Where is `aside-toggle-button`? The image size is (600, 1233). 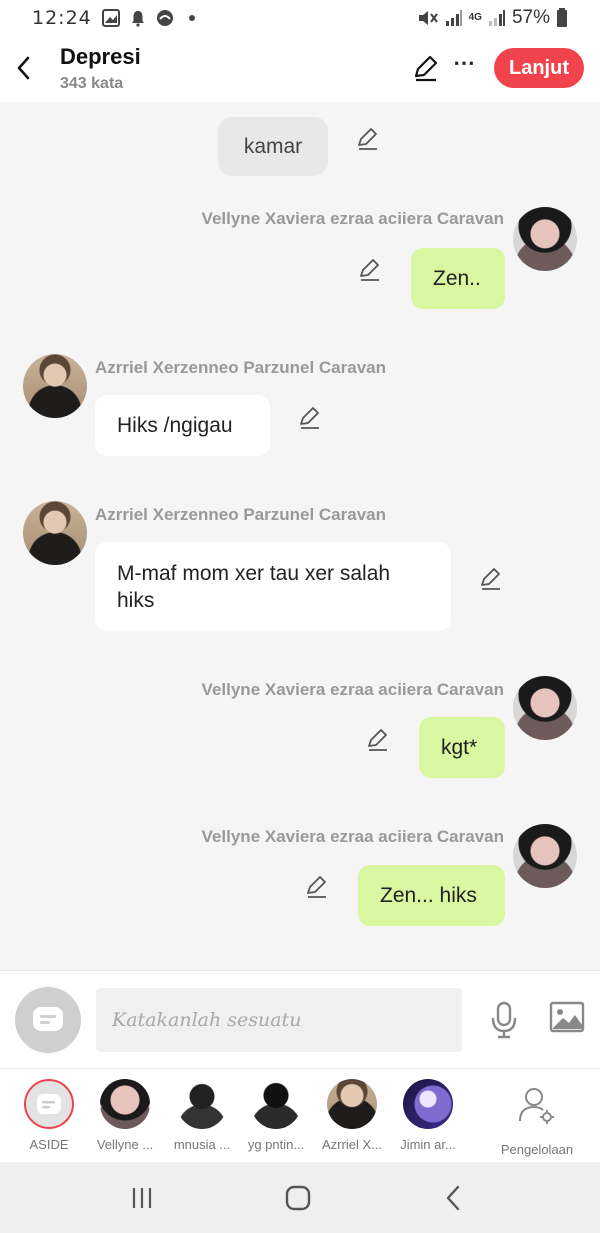
aside-toggle-button is located at coordinates (48, 1020).